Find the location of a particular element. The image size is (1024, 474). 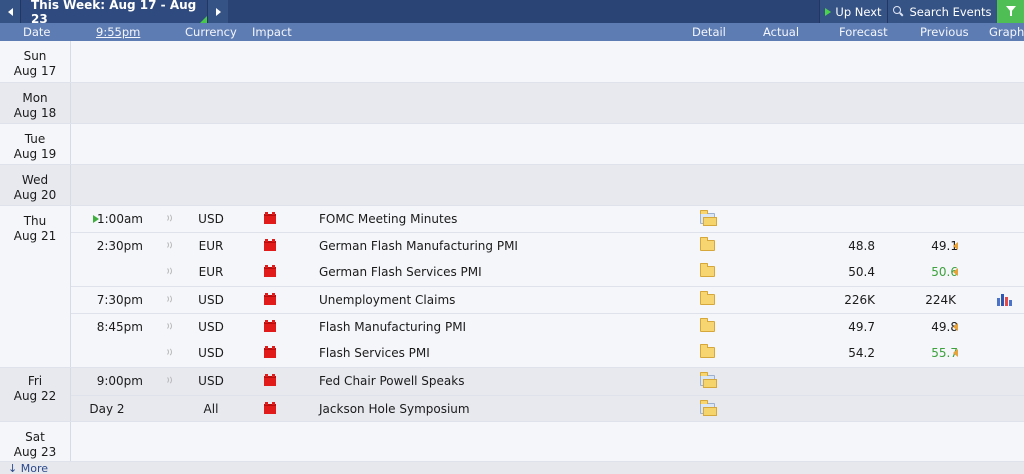

event-previous: 224K is located at coordinates (940, 300).